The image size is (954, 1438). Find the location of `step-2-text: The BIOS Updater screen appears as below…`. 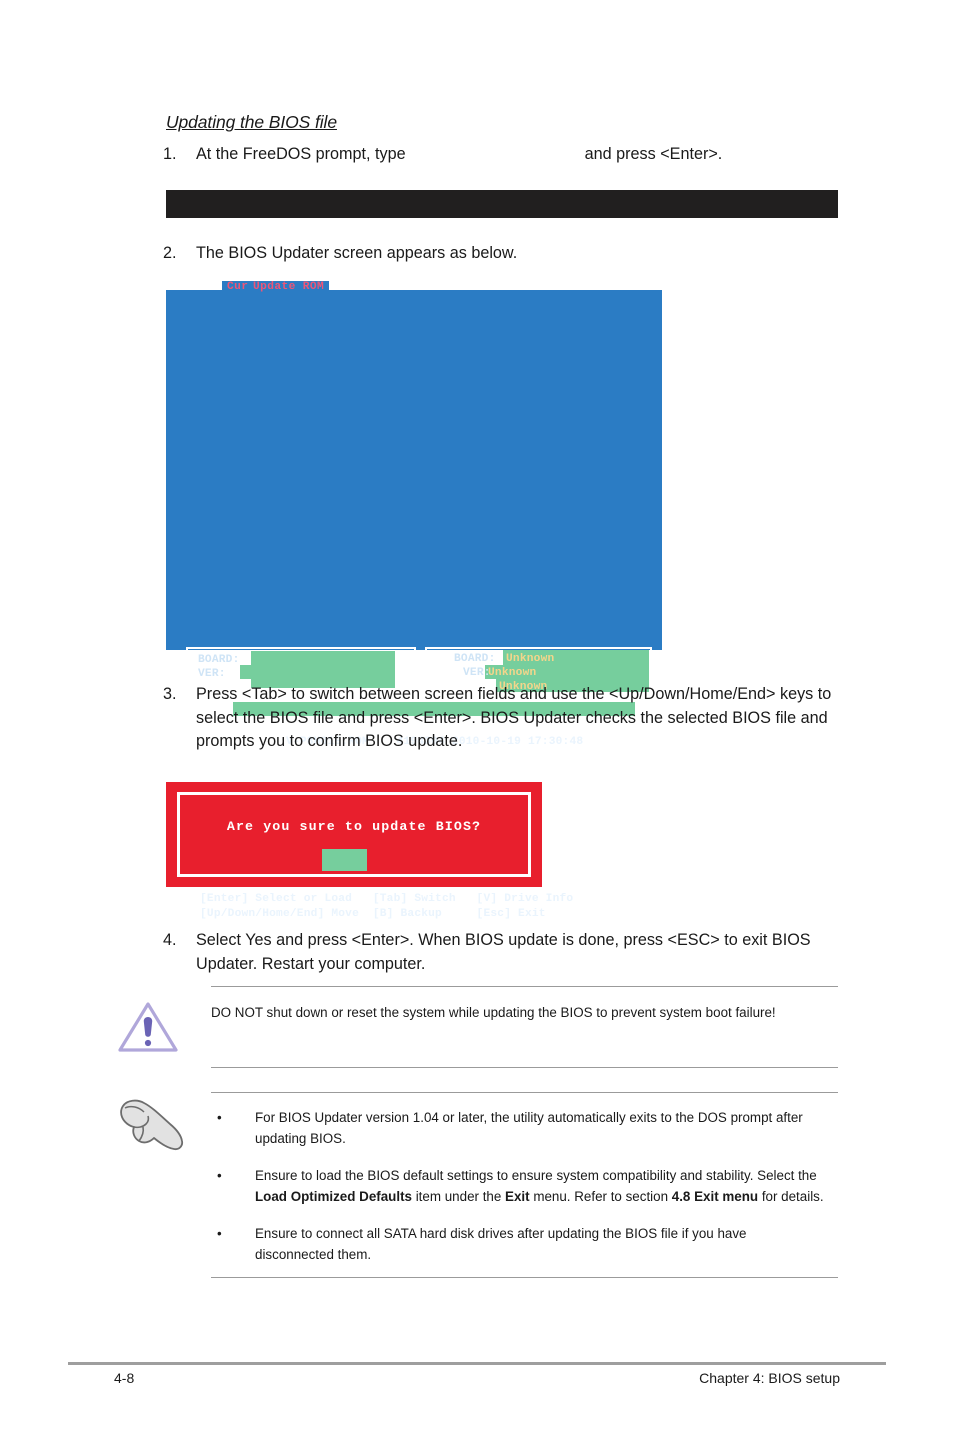

step-2-text: The BIOS Updater screen appears as below… is located at coordinates (357, 253).